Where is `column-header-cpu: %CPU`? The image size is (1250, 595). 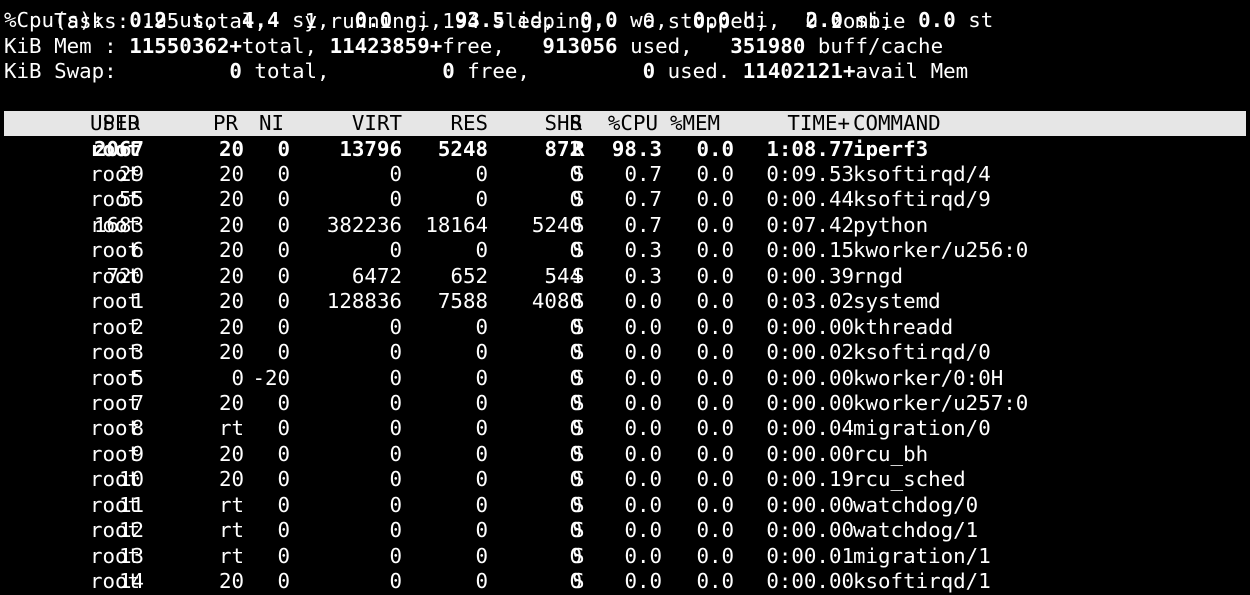 column-header-cpu: %CPU is located at coordinates (632, 123).